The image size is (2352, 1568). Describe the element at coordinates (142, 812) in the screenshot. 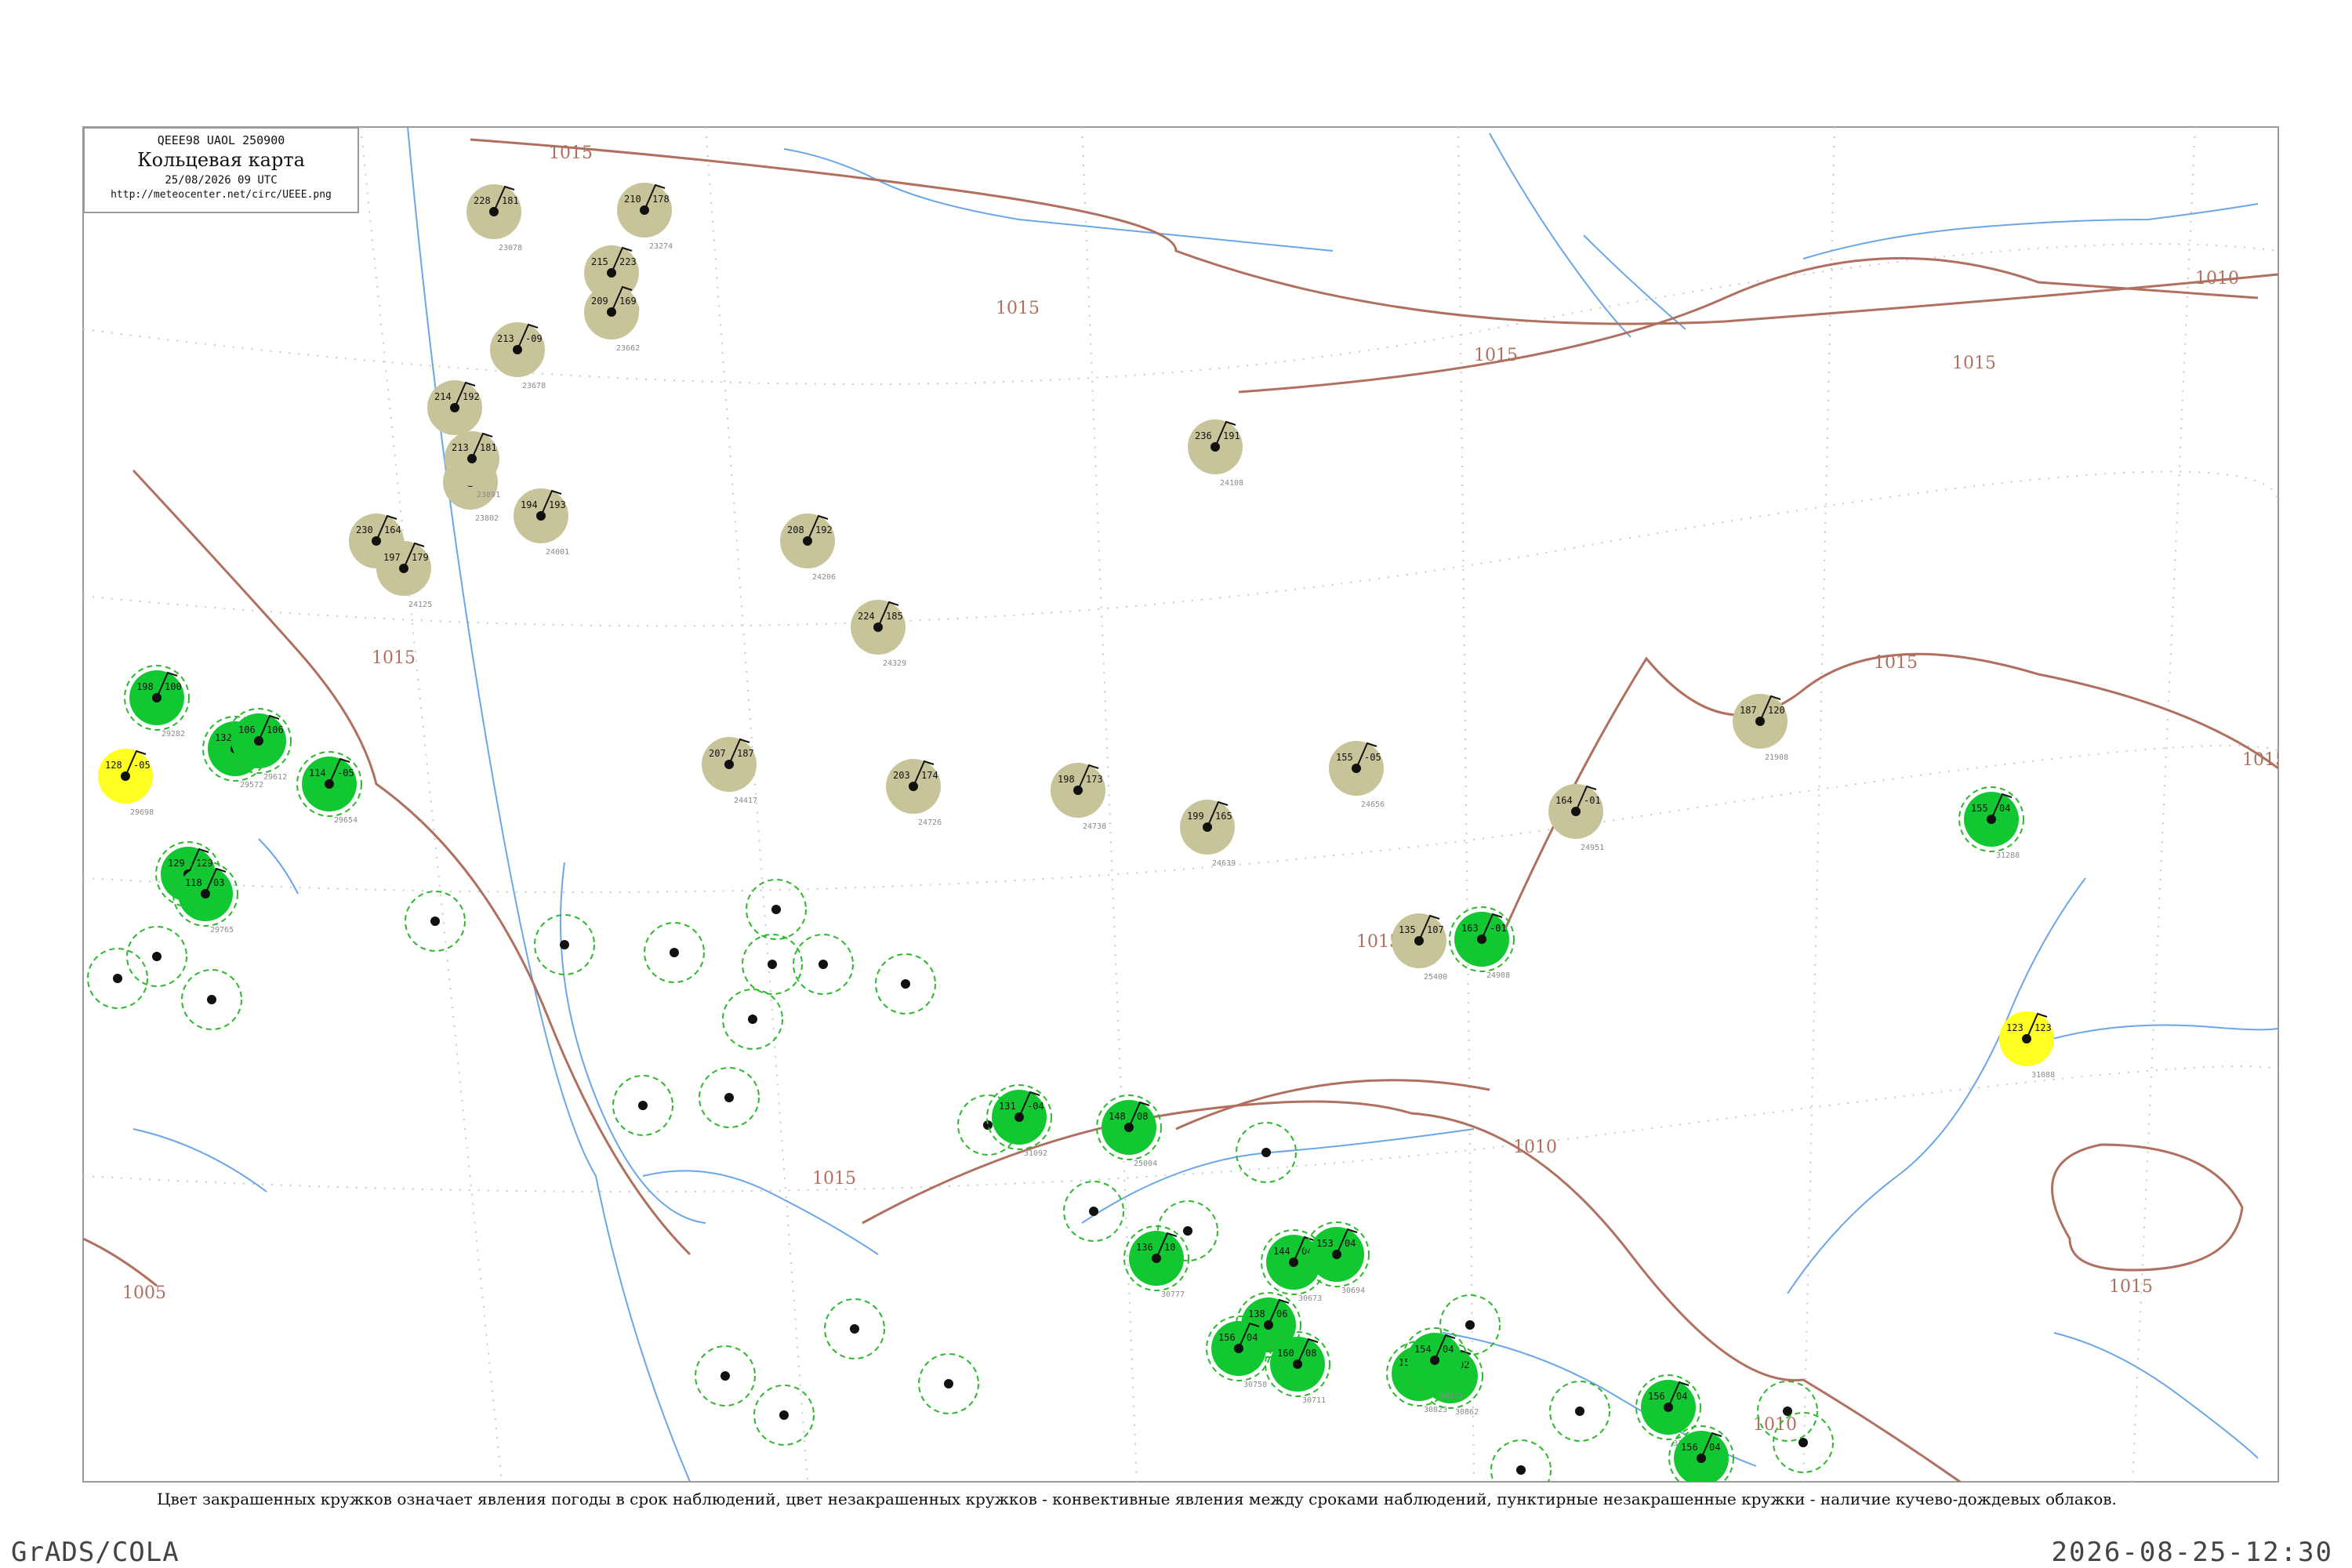

I see `station-index: 29698` at that location.